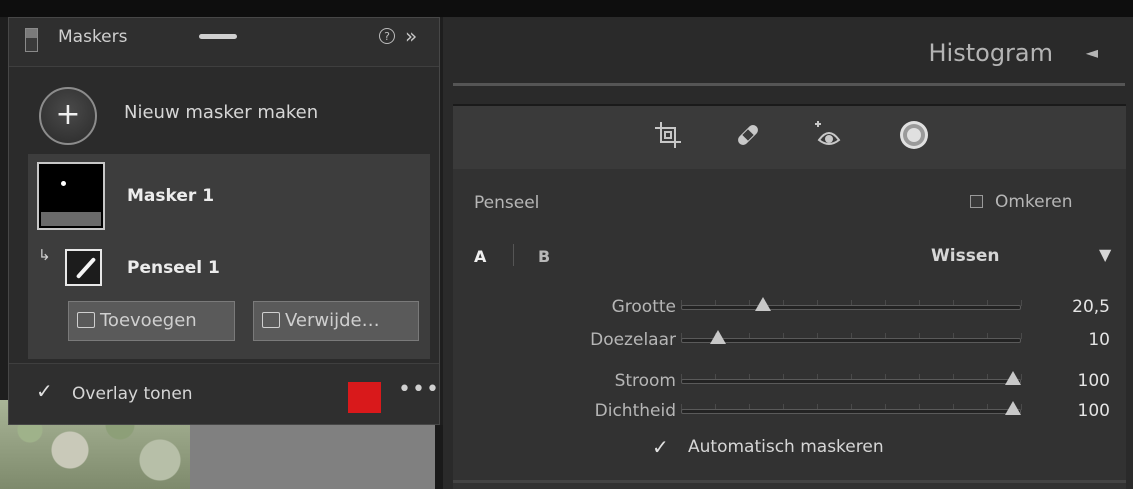  What do you see at coordinates (1080, 340) in the screenshot?
I see `slider-value: 10` at bounding box center [1080, 340].